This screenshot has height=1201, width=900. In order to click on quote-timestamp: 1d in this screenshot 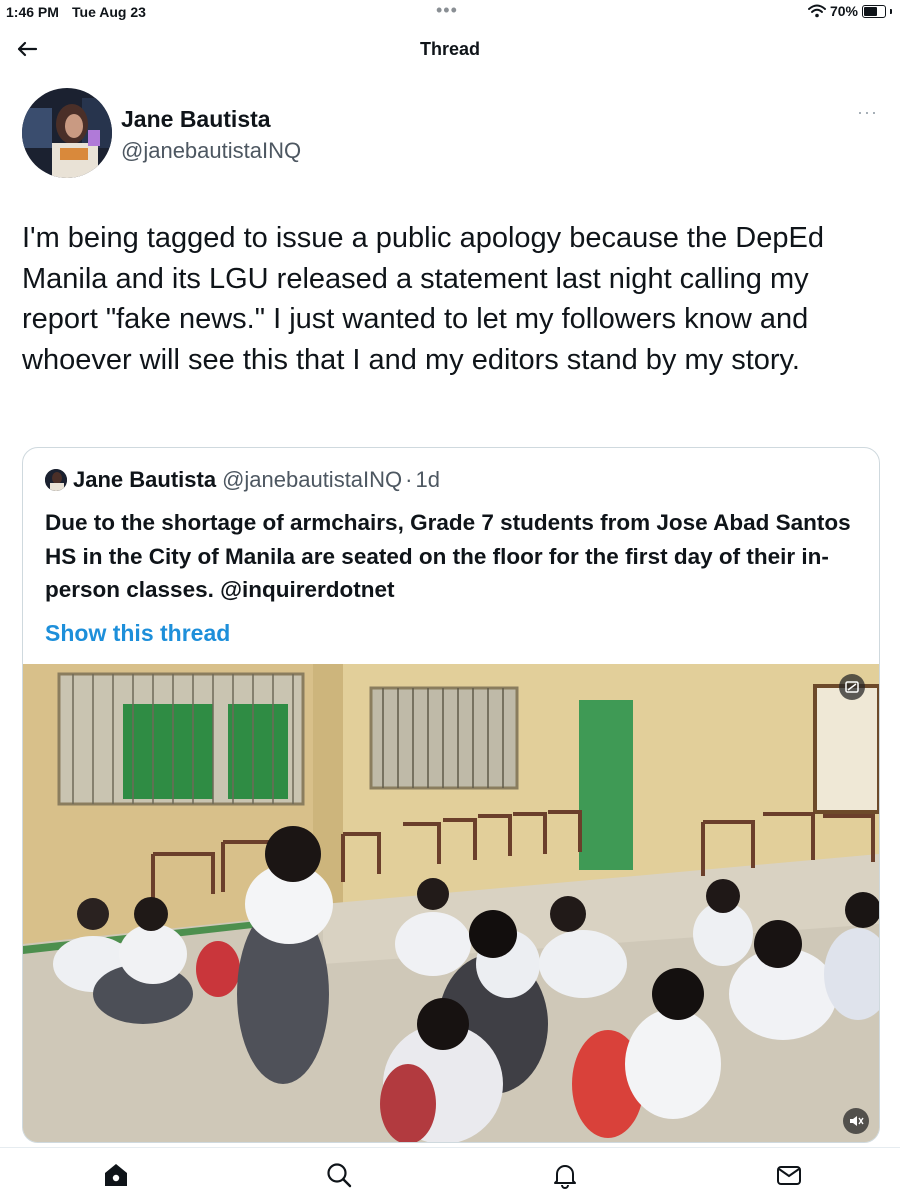, I will do `click(427, 479)`.